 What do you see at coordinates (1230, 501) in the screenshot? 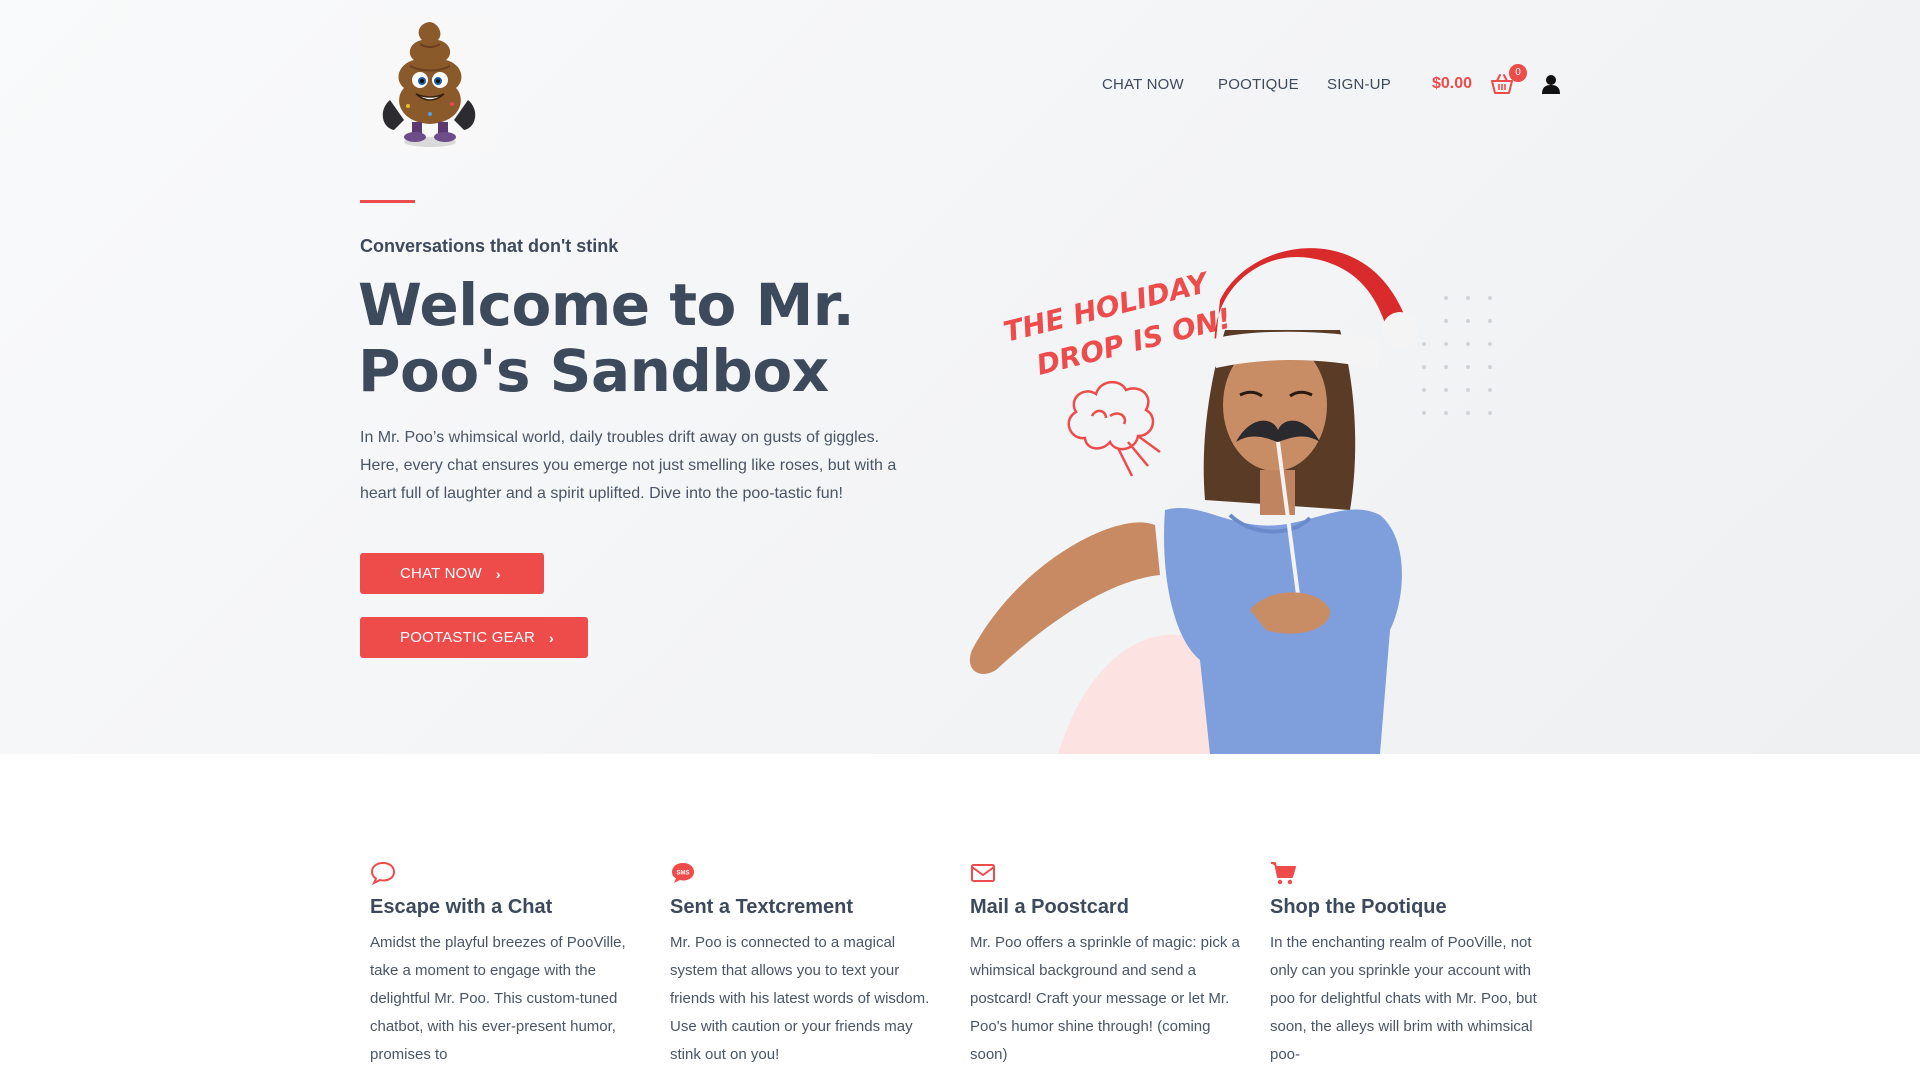
I see `hero-illustration: THE HOLIDAY DROP IS ON!` at bounding box center [1230, 501].